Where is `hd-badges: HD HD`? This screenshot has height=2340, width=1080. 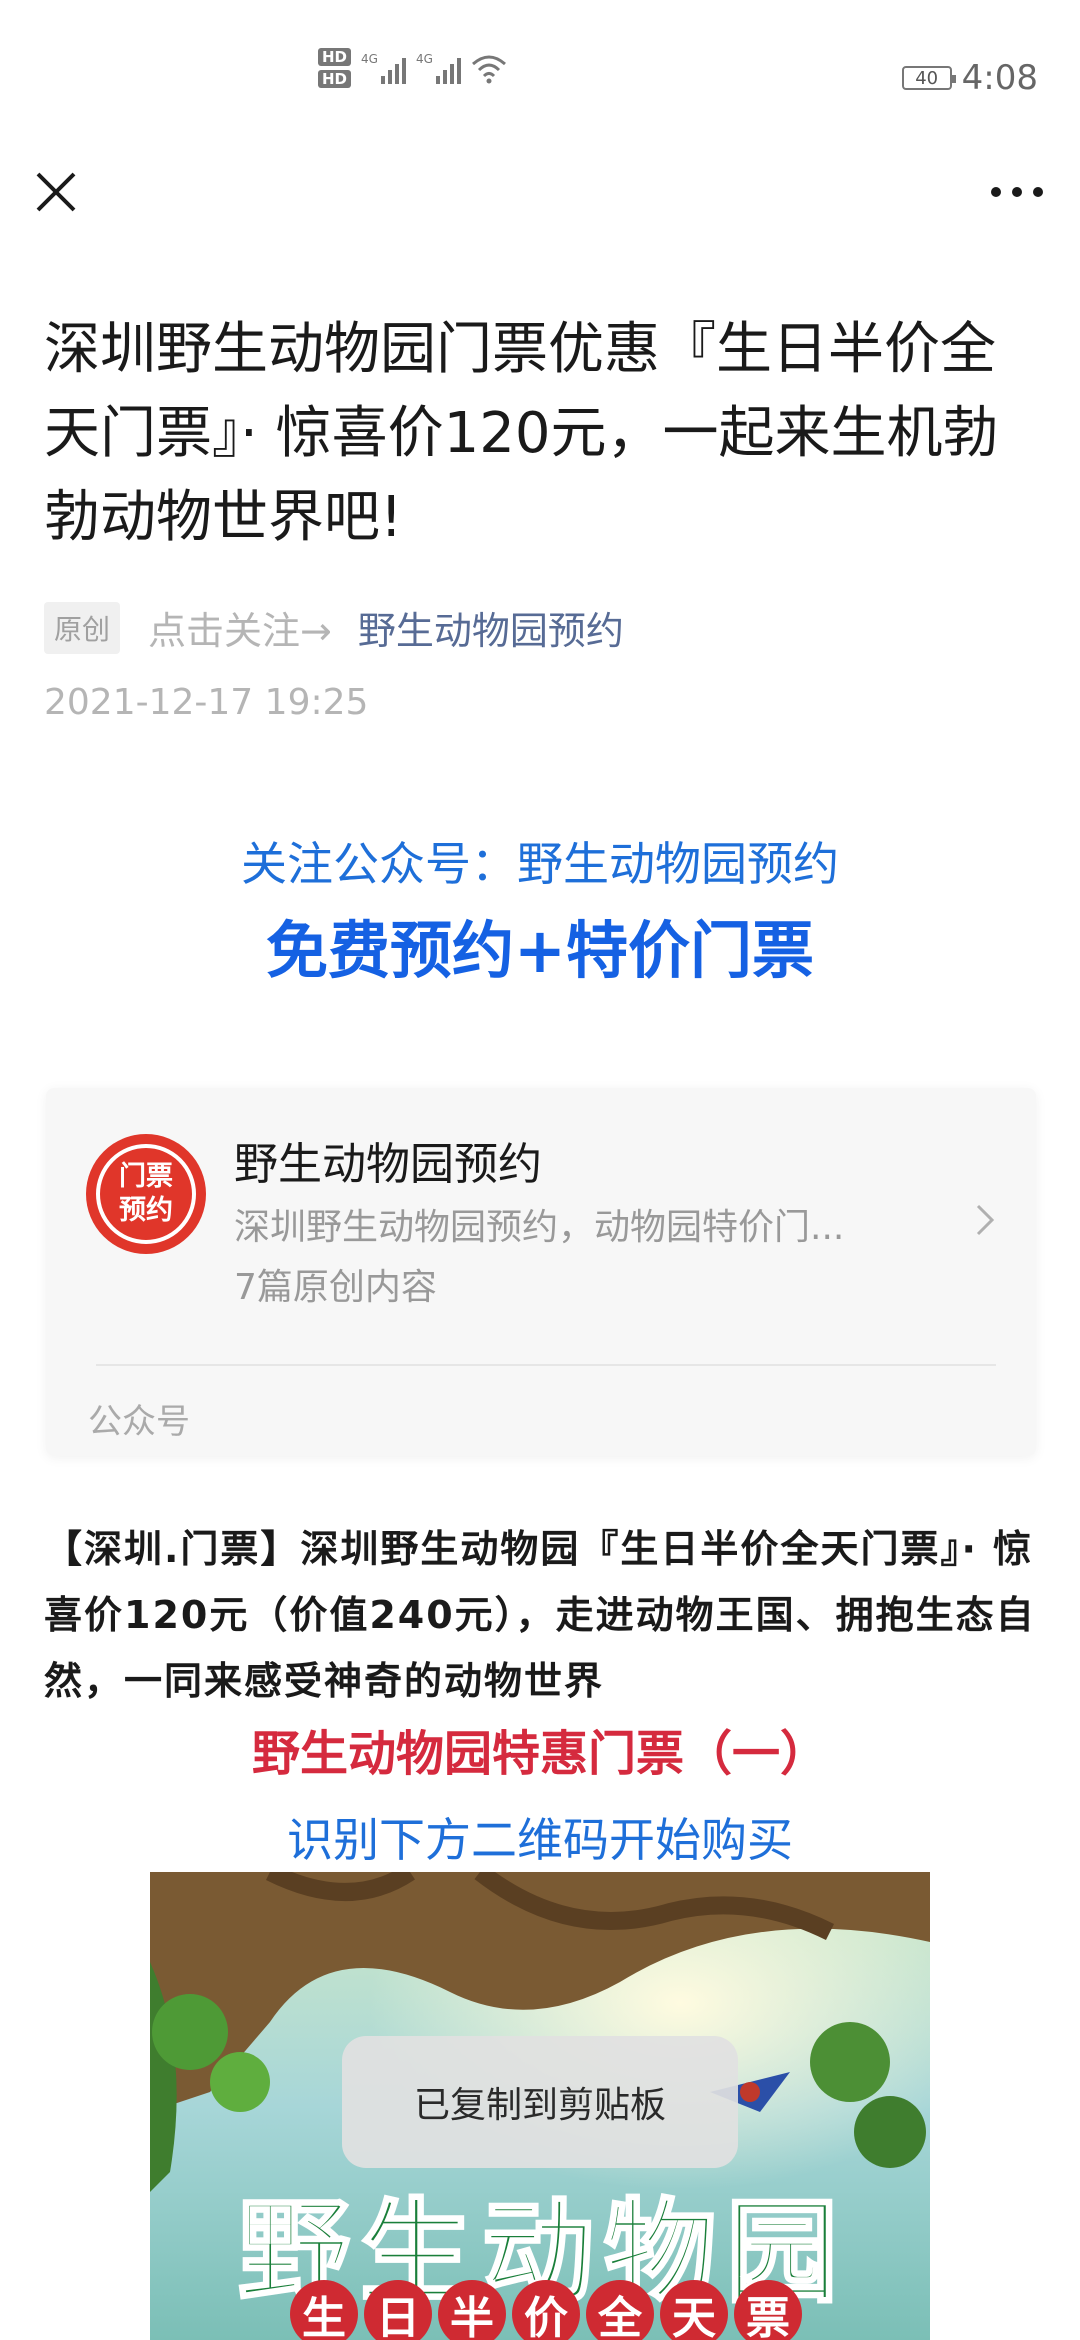
hd-badges: HD HD is located at coordinates (335, 68).